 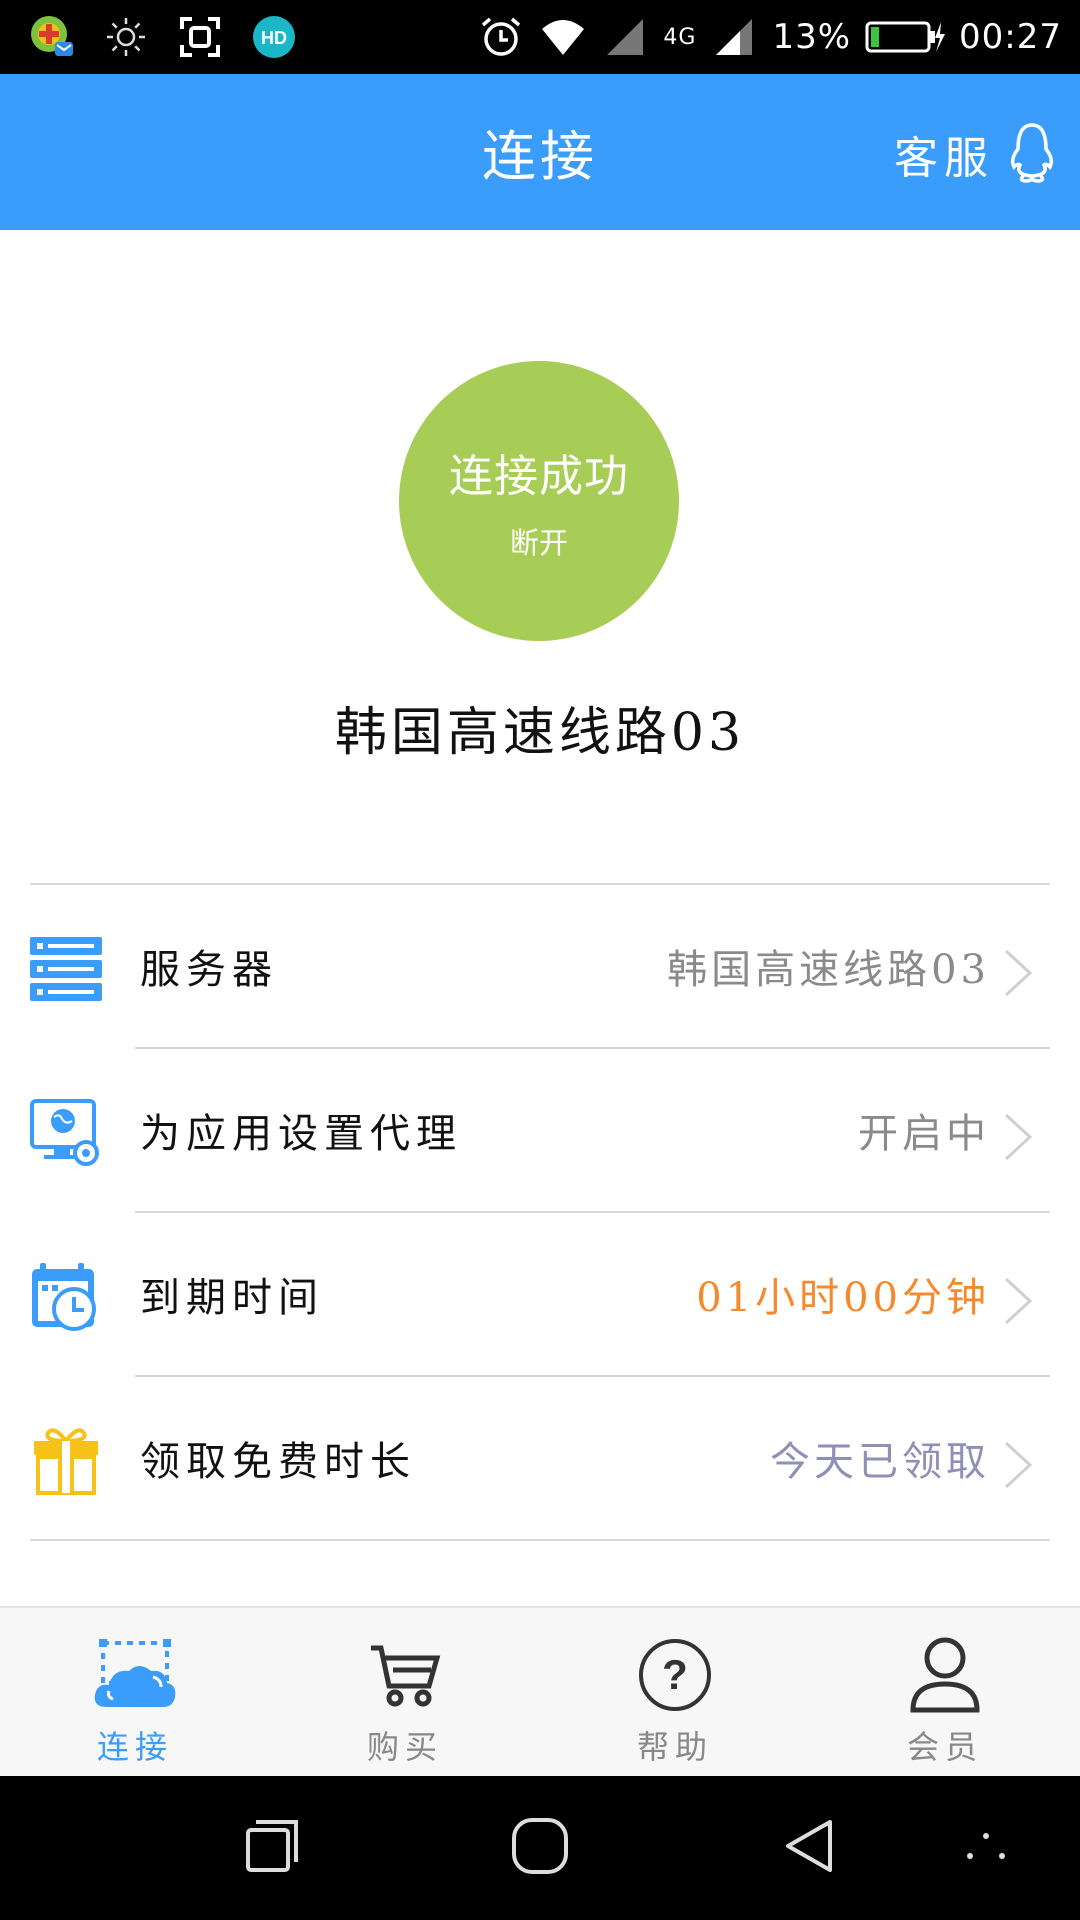 I want to click on brightness-icon, so click(x=126, y=37).